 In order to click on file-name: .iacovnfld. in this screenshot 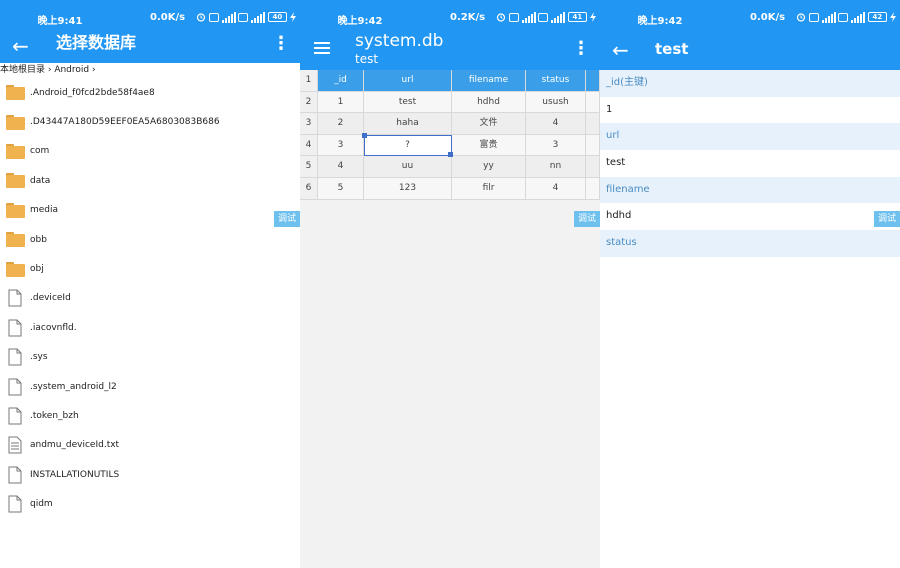, I will do `click(53, 327)`.